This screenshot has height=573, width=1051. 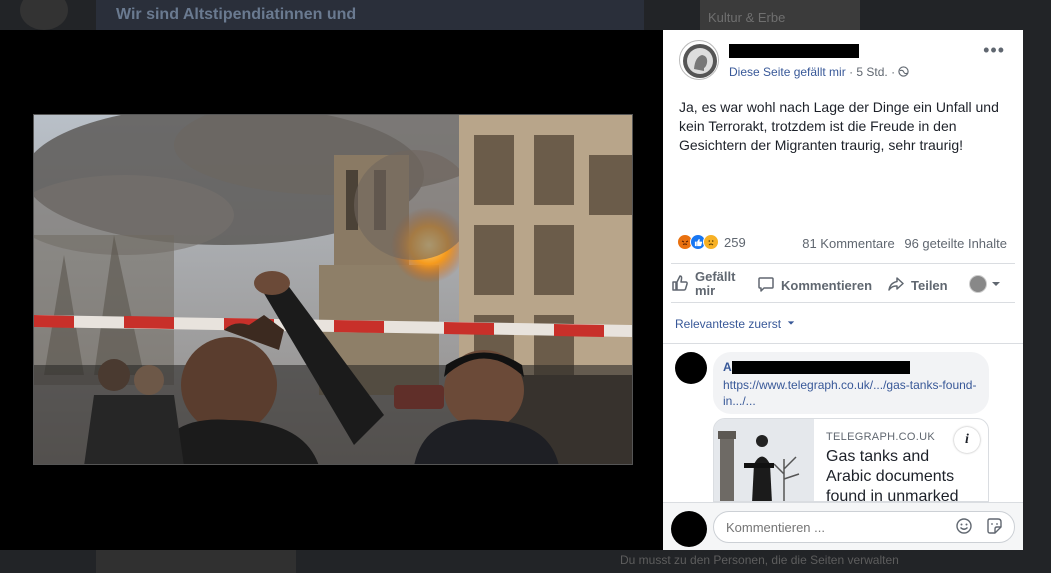 I want to click on background-avatar, so click(x=44, y=15).